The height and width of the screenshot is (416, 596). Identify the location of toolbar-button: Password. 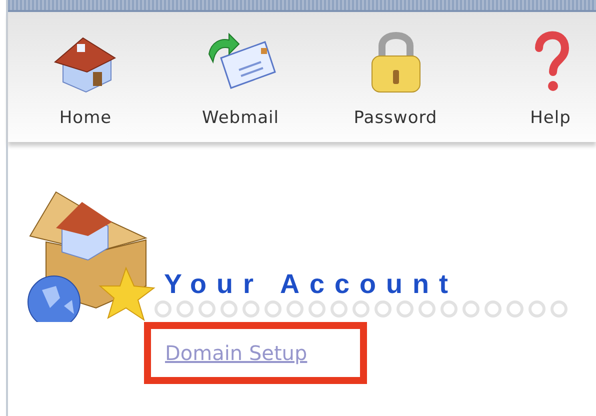
(395, 77).